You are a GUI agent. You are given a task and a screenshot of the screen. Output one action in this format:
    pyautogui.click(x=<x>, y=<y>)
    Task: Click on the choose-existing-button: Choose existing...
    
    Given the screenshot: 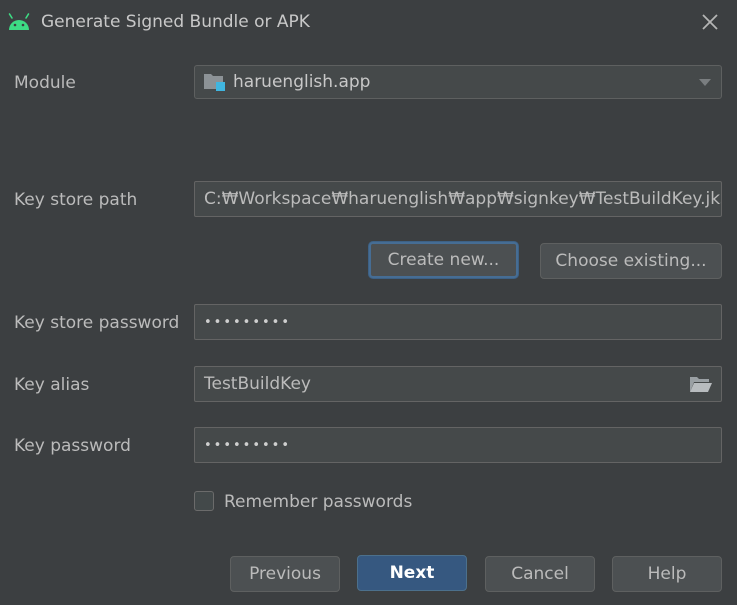 What is the action you would take?
    pyautogui.click(x=631, y=261)
    